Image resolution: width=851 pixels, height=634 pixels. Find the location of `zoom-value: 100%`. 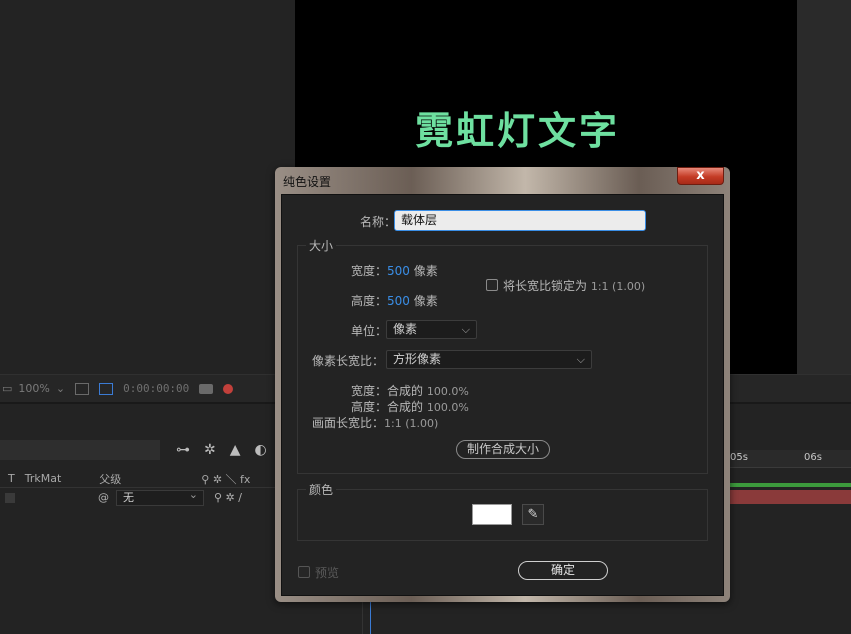

zoom-value: 100% is located at coordinates (34, 388).